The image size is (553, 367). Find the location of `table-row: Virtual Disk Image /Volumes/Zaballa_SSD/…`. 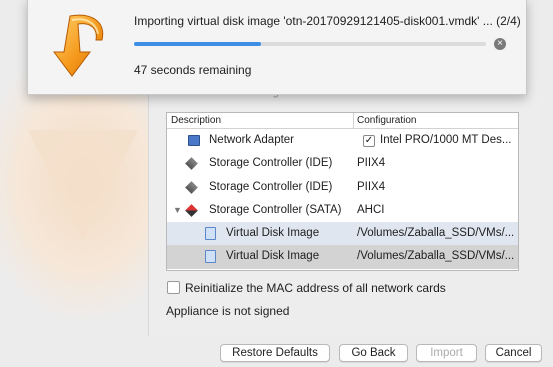

table-row: Virtual Disk Image /Volumes/Zaballa_SSD/… is located at coordinates (342, 234).